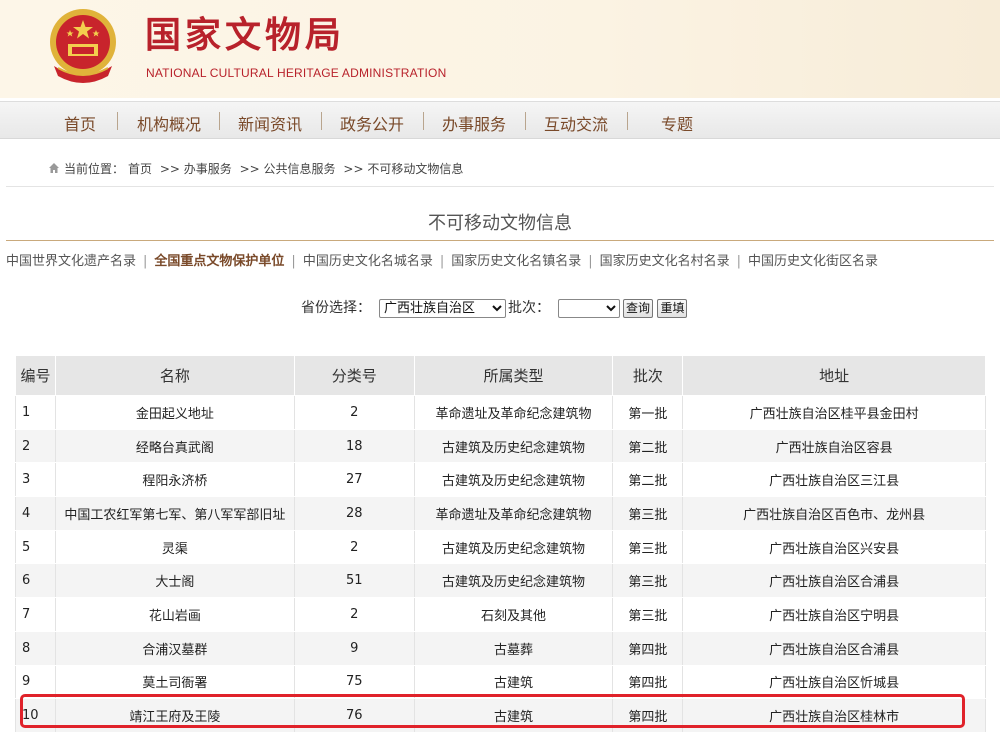 The height and width of the screenshot is (739, 1000). I want to click on cell-class-no: 27, so click(354, 480).